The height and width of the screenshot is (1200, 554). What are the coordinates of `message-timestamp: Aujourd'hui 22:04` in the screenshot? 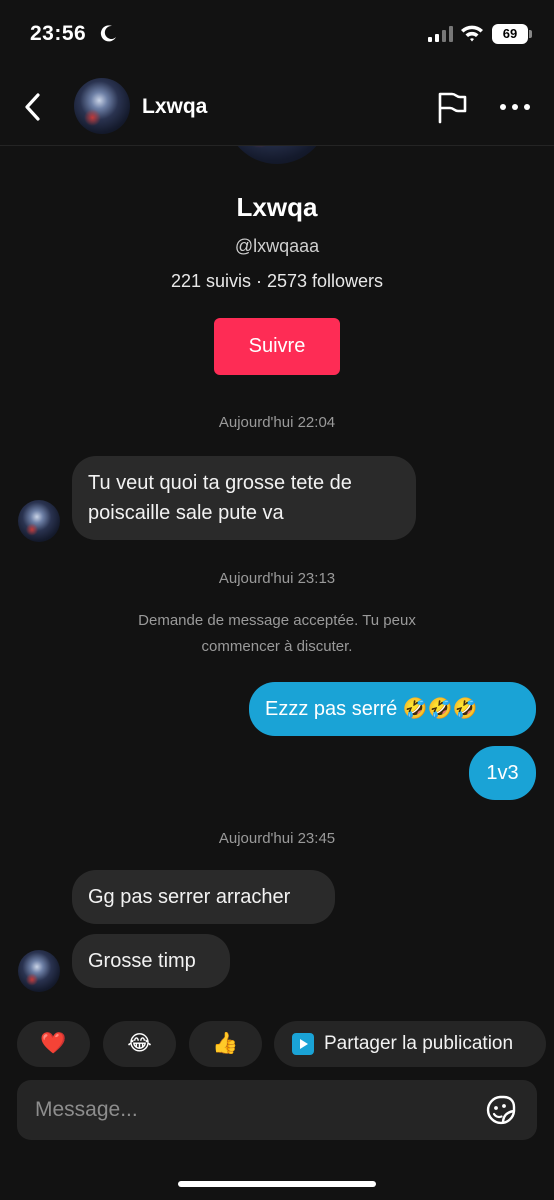 It's located at (277, 422).